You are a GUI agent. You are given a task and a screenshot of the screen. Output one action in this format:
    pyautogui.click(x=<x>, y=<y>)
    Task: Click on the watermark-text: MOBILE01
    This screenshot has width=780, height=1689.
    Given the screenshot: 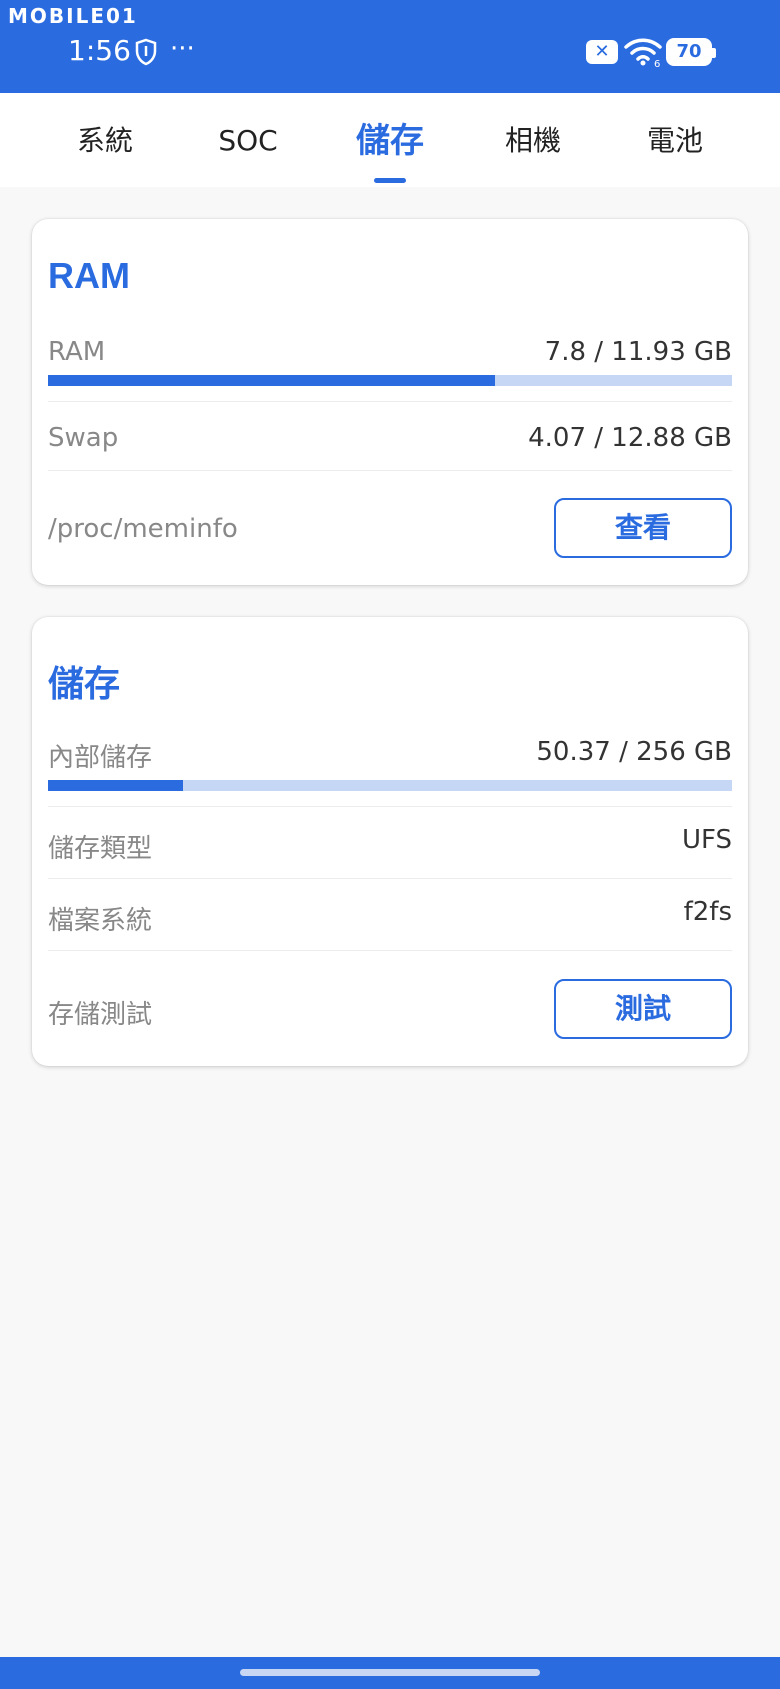 What is the action you would take?
    pyautogui.click(x=73, y=16)
    